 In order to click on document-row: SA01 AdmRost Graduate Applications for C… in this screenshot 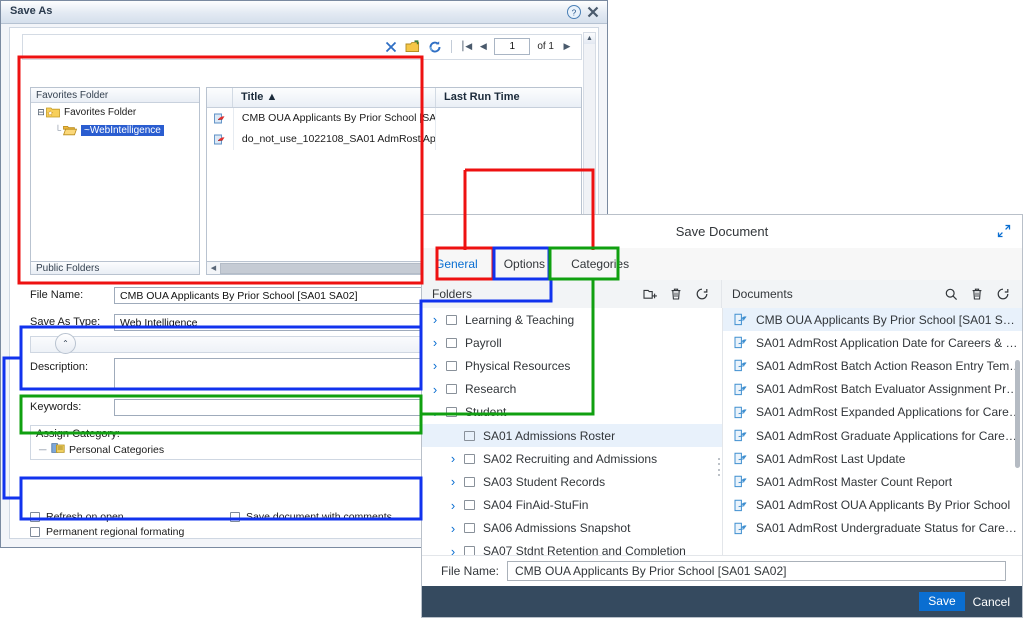, I will do `click(872, 435)`.